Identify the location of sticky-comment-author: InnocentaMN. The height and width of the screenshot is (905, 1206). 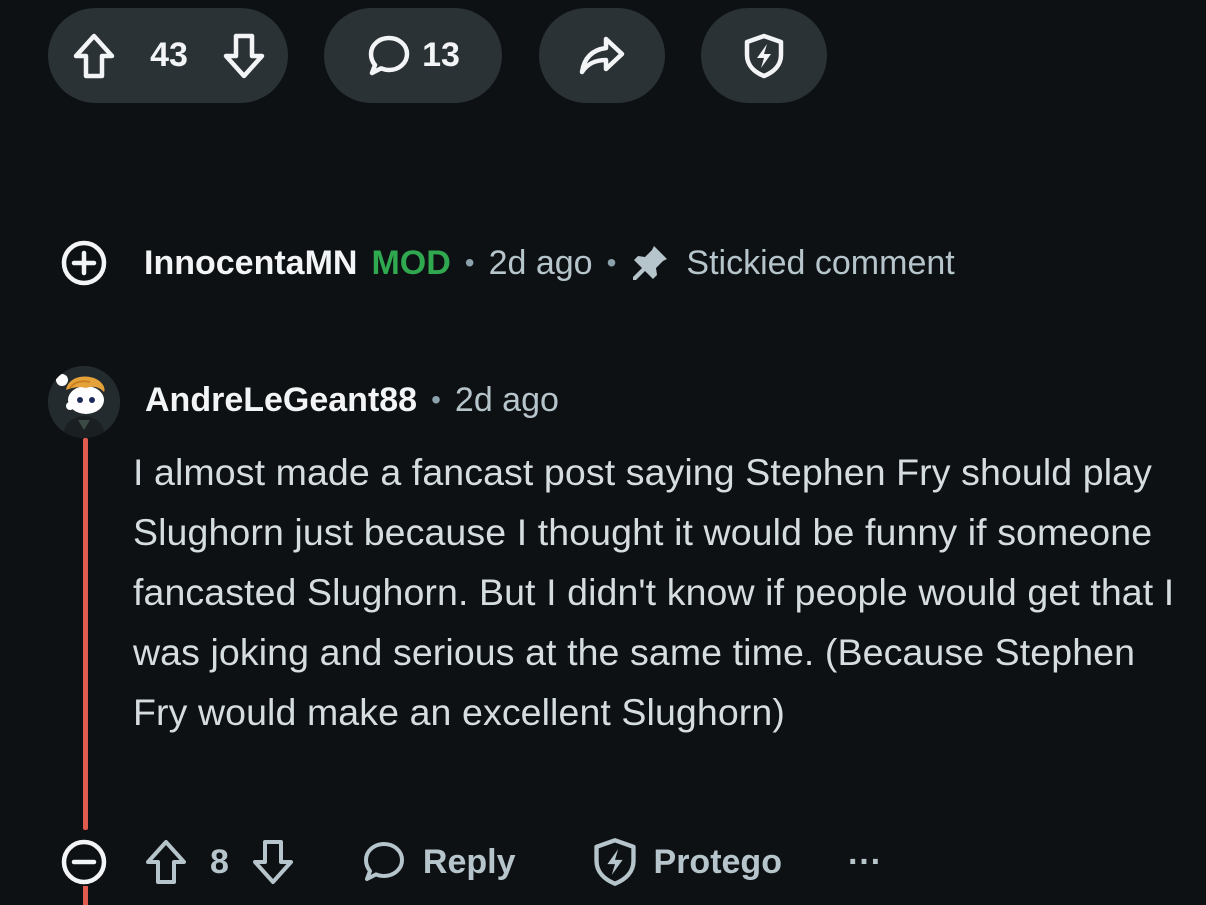
(250, 263).